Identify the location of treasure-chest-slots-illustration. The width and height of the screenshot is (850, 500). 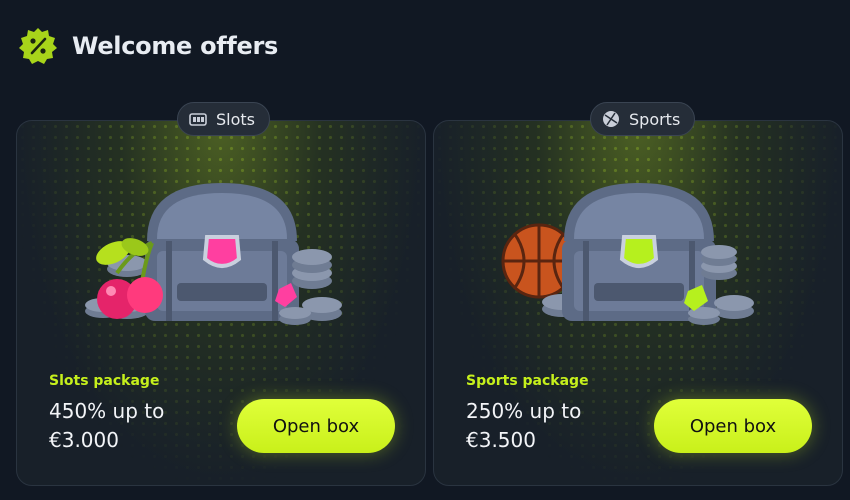
(213, 254).